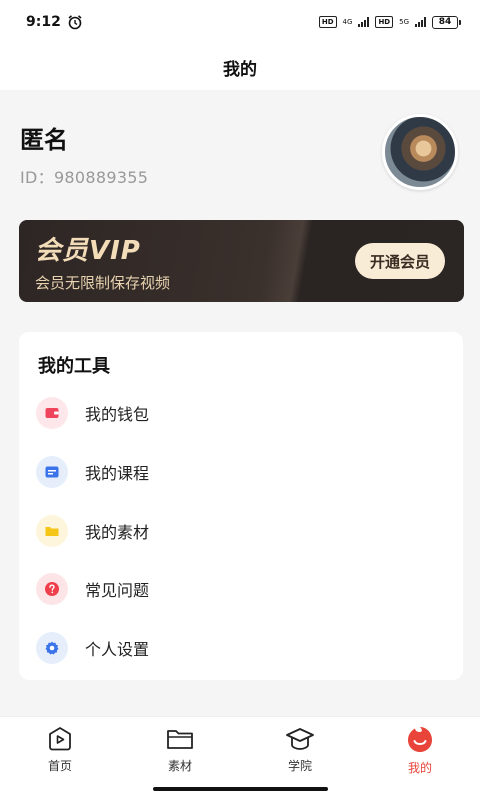 The image size is (480, 800). I want to click on tools-title: 我的工具, so click(74, 366).